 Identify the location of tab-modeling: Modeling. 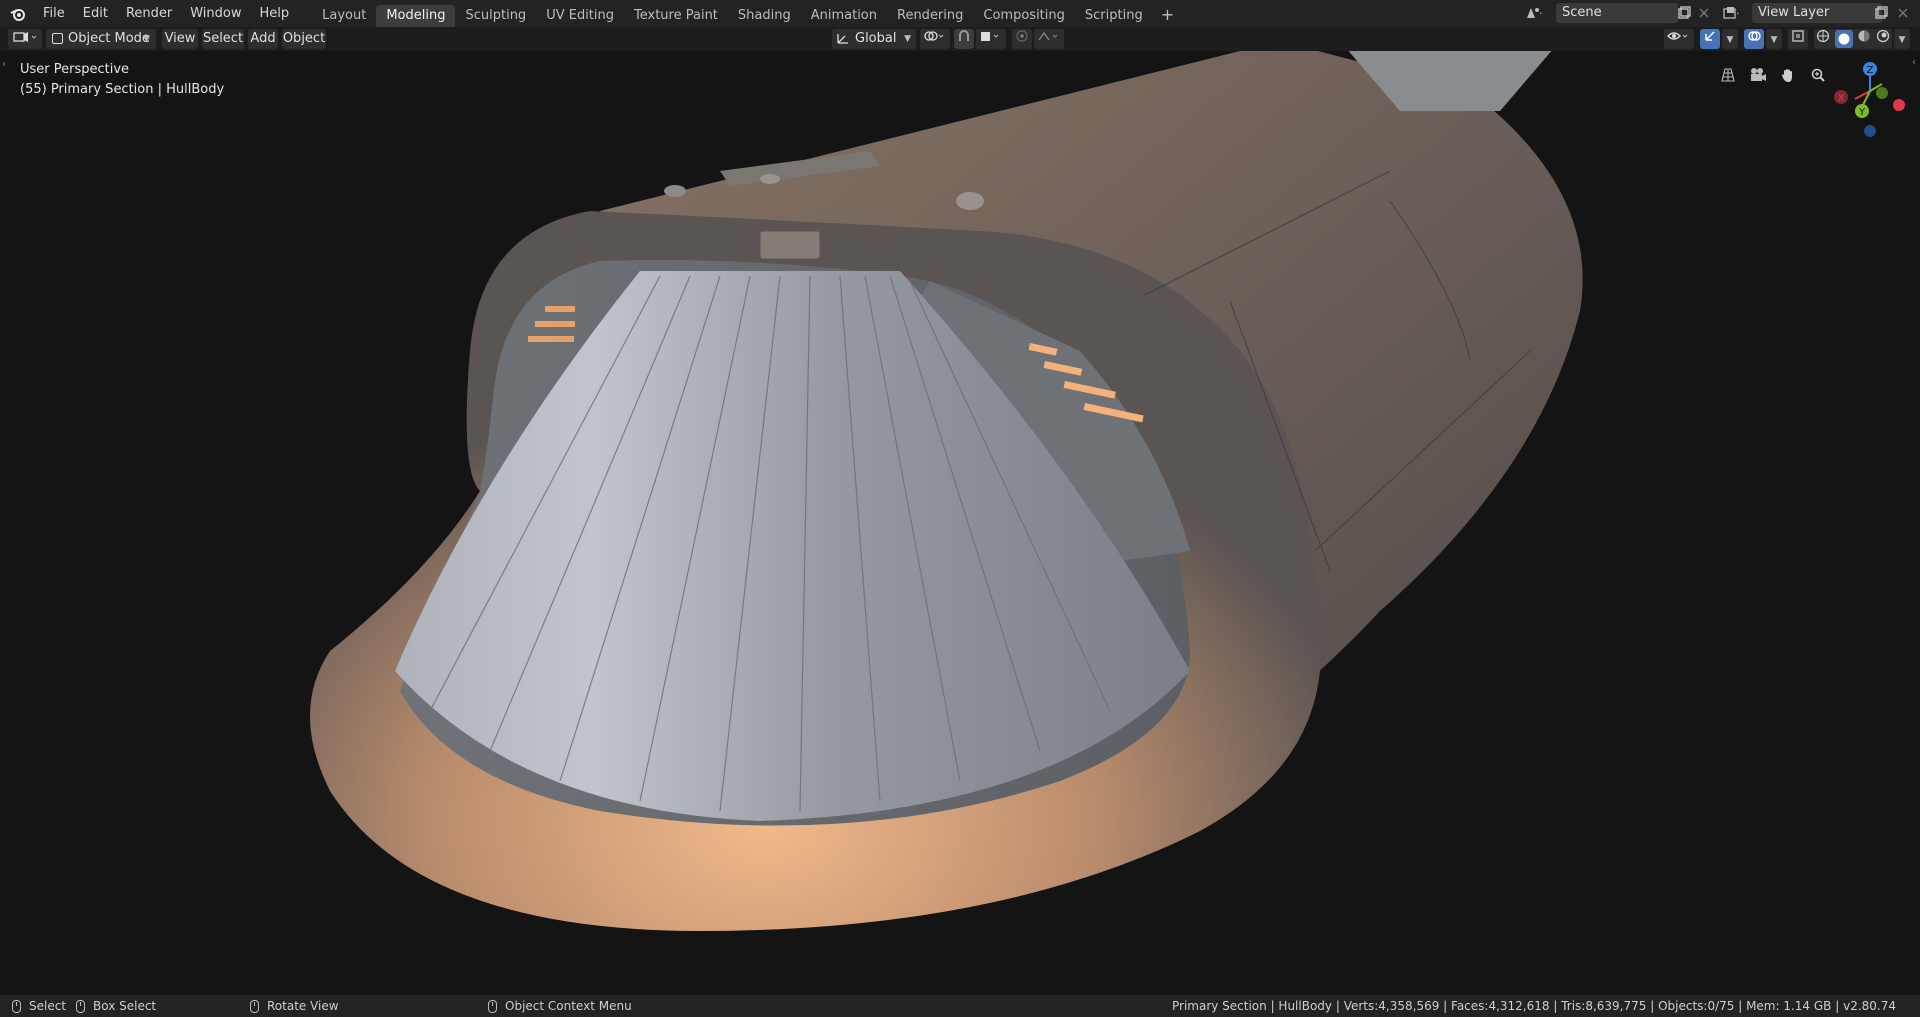
(416, 16).